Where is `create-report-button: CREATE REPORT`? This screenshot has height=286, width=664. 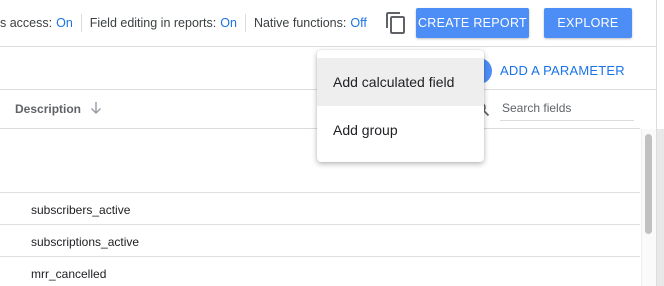
create-report-button: CREATE REPORT is located at coordinates (472, 23).